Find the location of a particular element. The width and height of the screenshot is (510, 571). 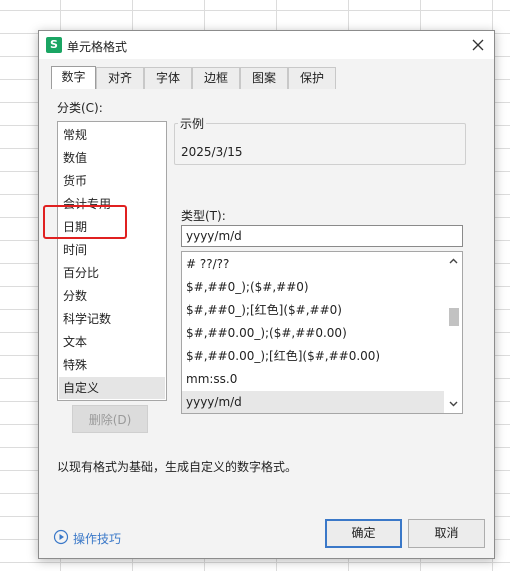

format-item: $#,##0.00_);($#,##0.00) is located at coordinates (313, 333).